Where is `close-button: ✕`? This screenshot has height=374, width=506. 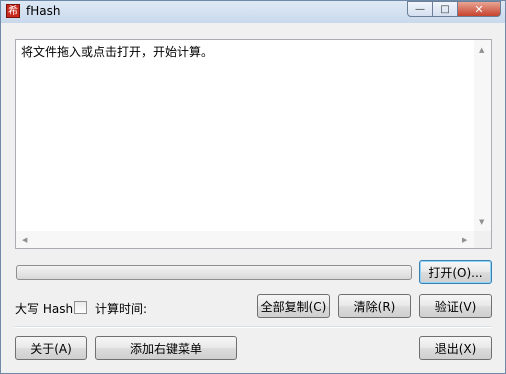
close-button: ✕ is located at coordinates (479, 9).